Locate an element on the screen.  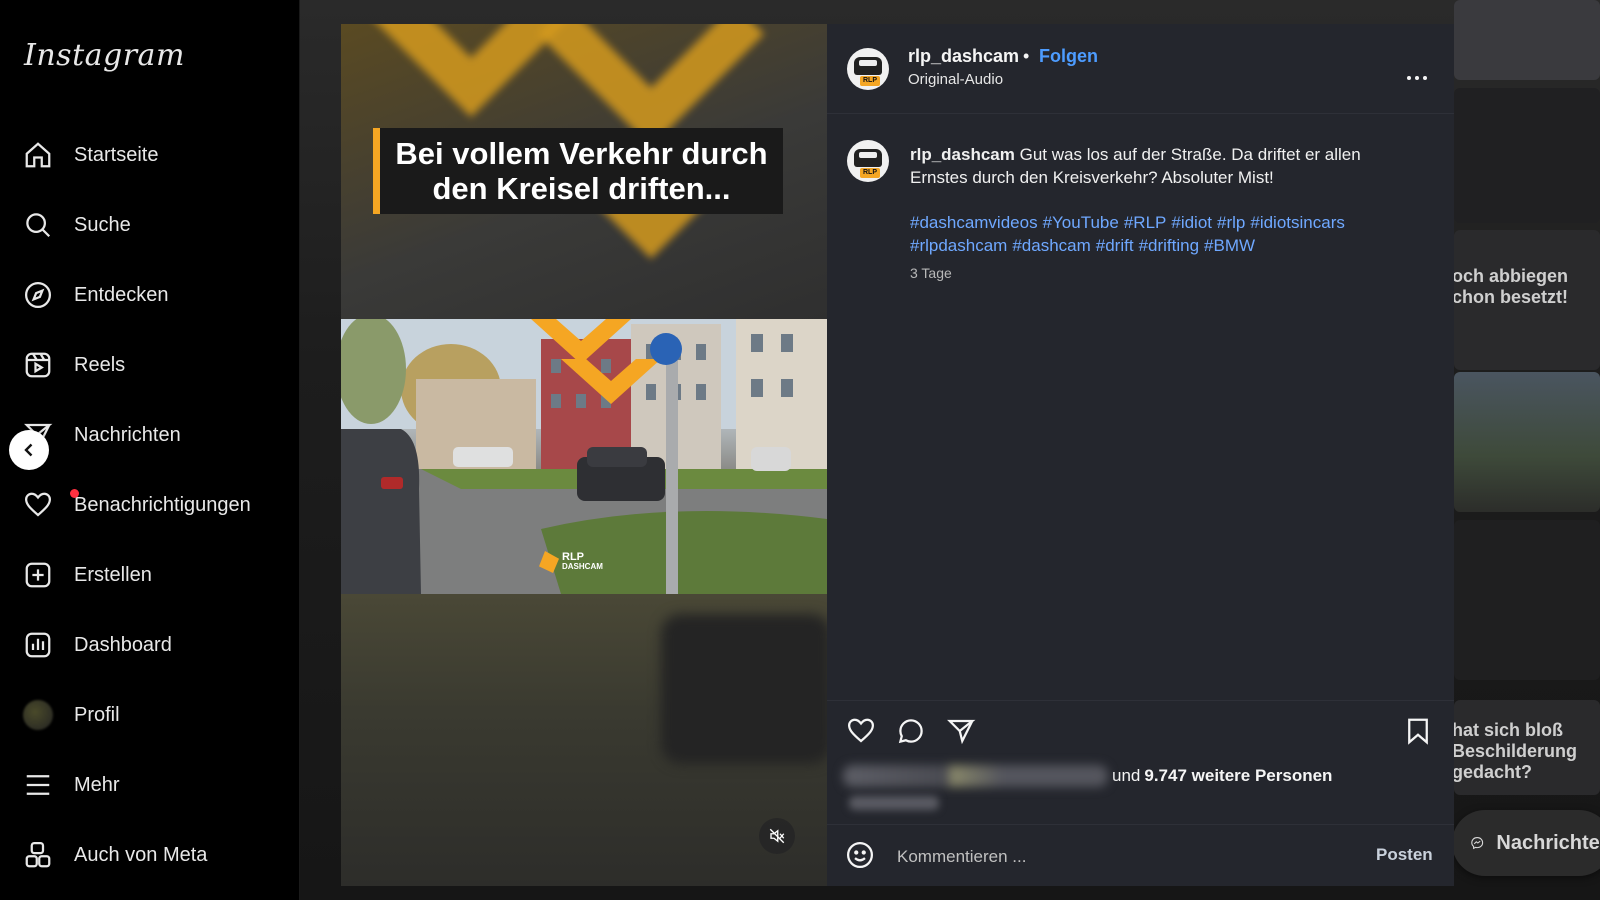
background-text-line: hat sich bloß is located at coordinates (1508, 730).